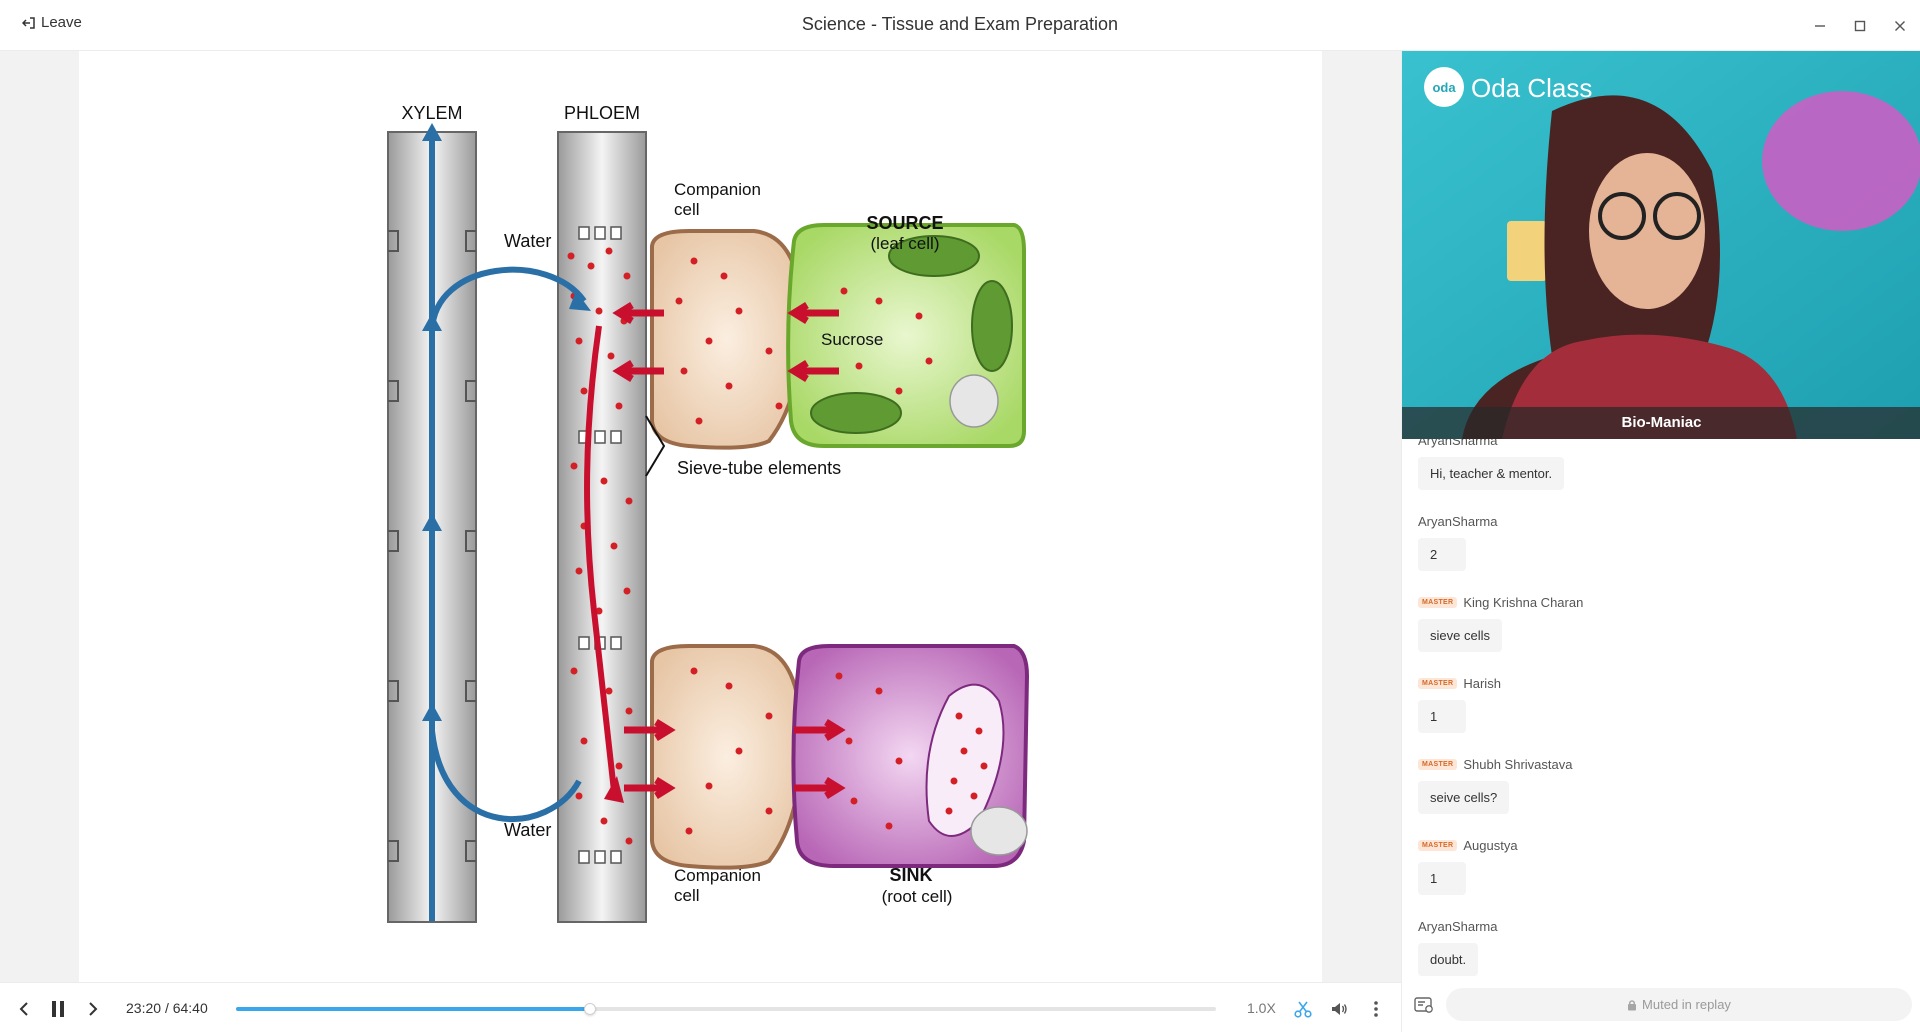 The height and width of the screenshot is (1032, 1920). Describe the element at coordinates (413, 1009) in the screenshot. I see `seek-bar-fill` at that location.